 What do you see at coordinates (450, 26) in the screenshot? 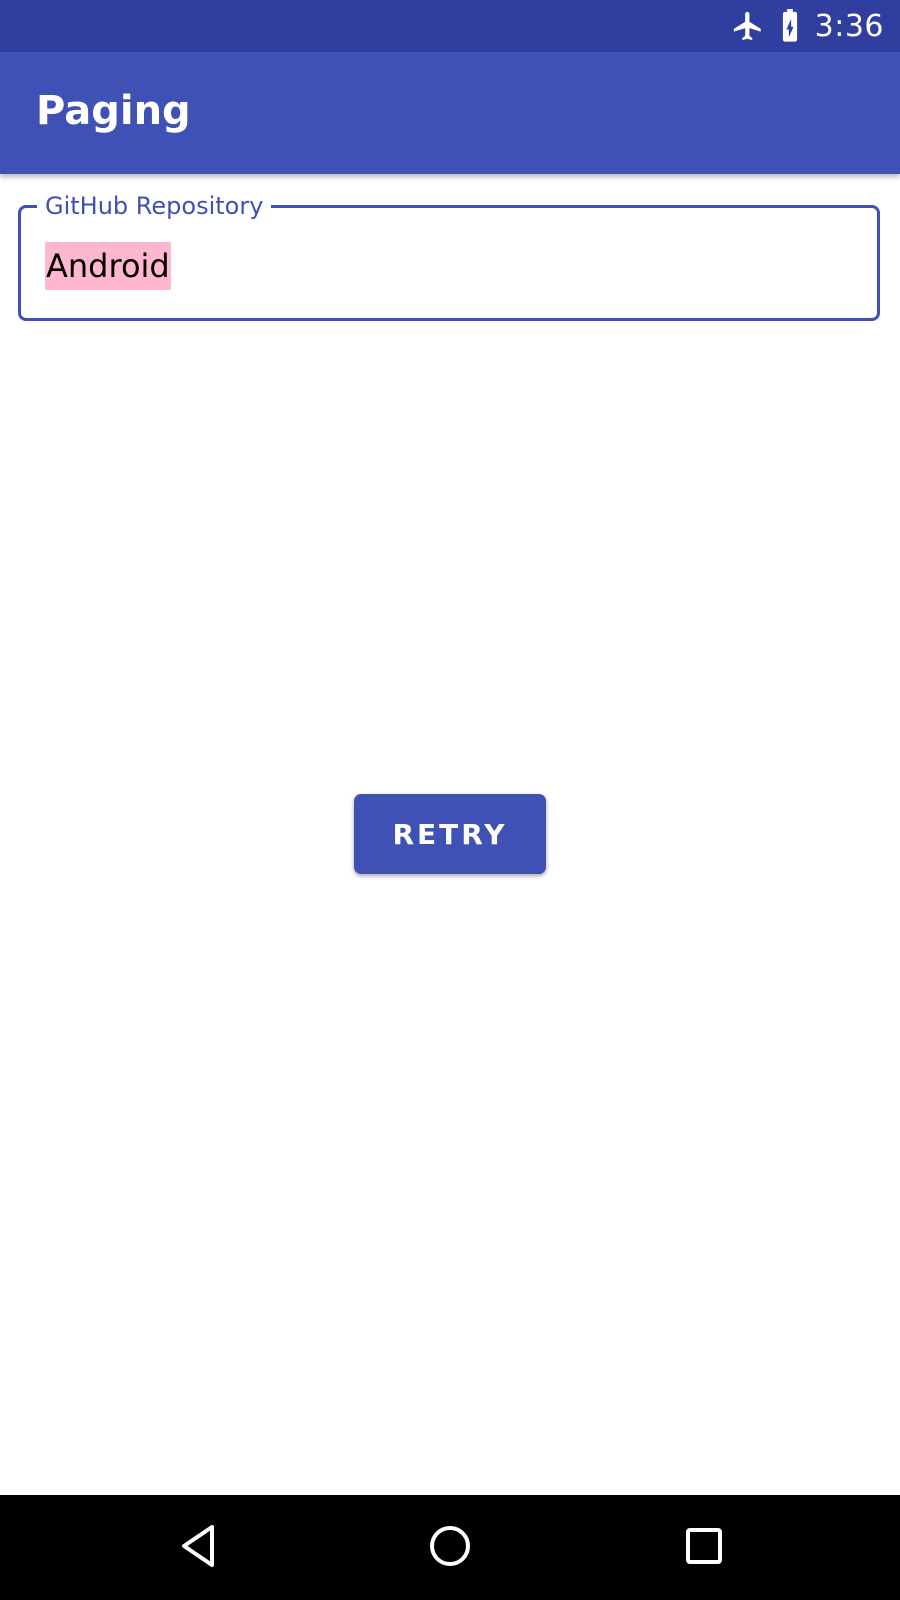
I see `status-bar: 3:36` at bounding box center [450, 26].